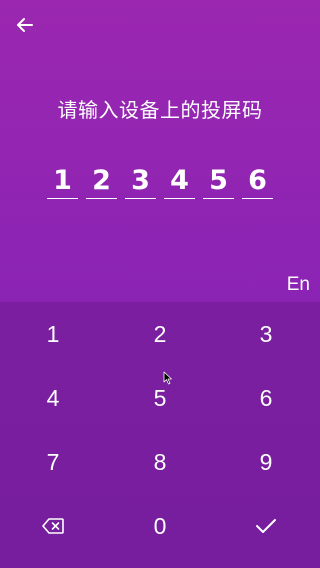 The height and width of the screenshot is (568, 320). What do you see at coordinates (62, 179) in the screenshot?
I see `code-digit-1: 1` at bounding box center [62, 179].